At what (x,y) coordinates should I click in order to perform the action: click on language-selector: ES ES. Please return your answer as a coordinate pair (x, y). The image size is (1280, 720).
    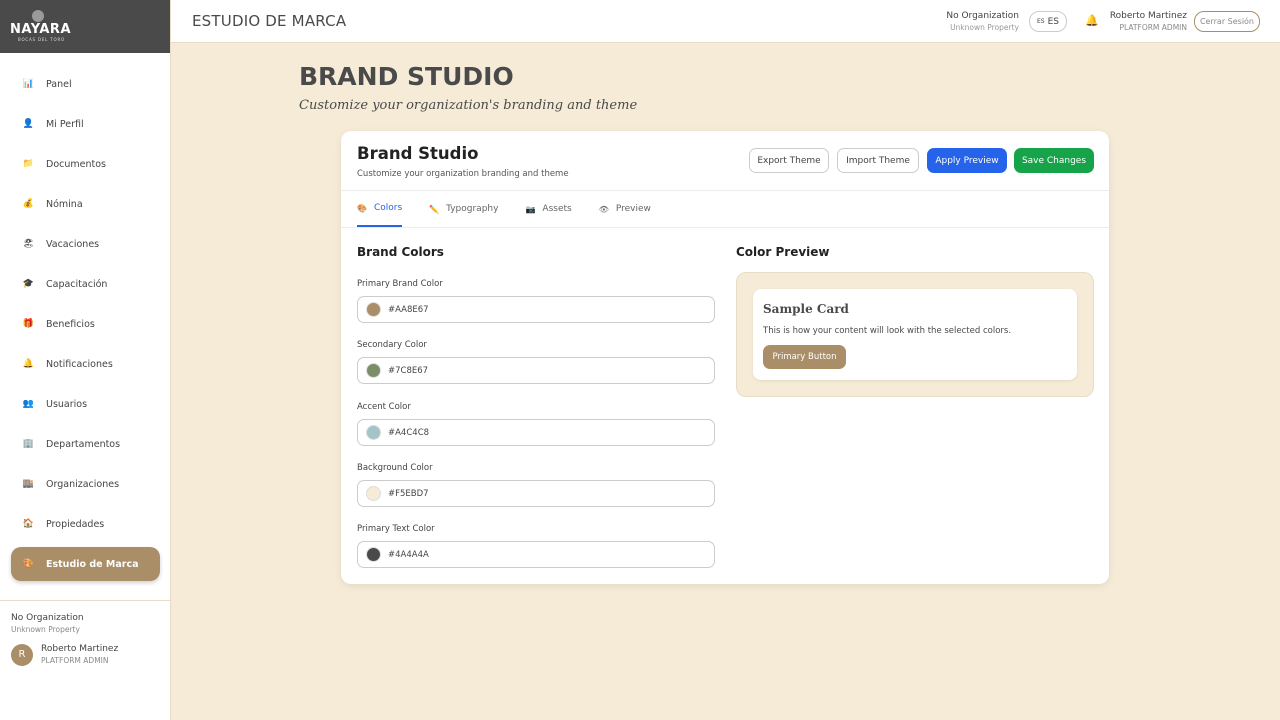
    Looking at the image, I should click on (1048, 21).